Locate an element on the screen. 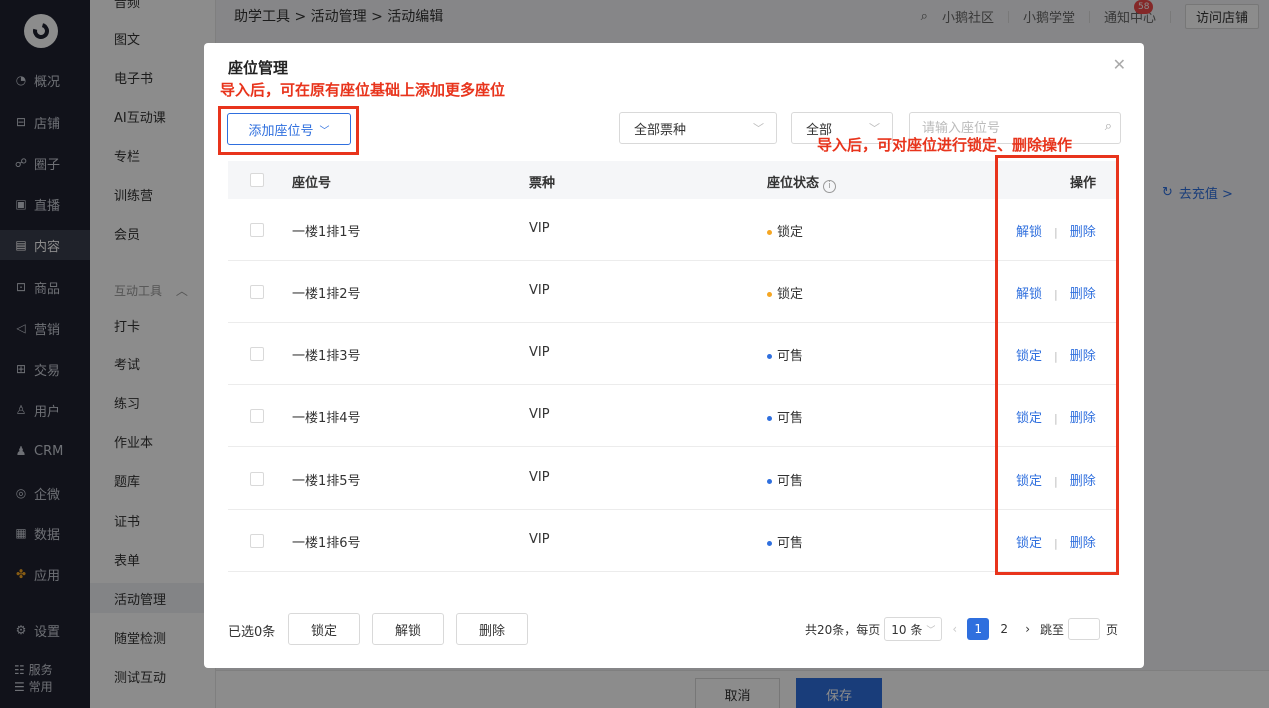  table-row: 一楼1排6号 VIP 可售 锁定 | 删除 is located at coordinates (672, 541).